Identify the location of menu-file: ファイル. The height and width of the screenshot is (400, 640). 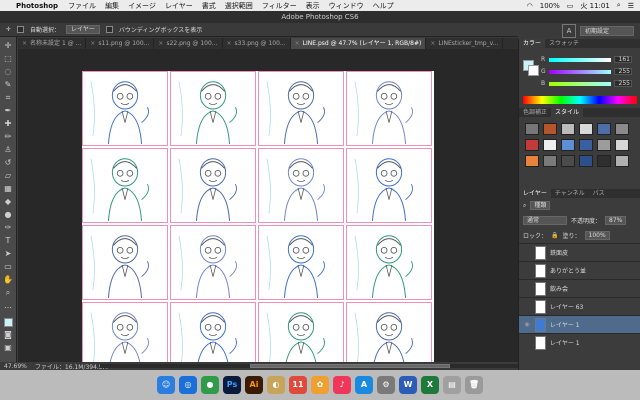
(82, 6).